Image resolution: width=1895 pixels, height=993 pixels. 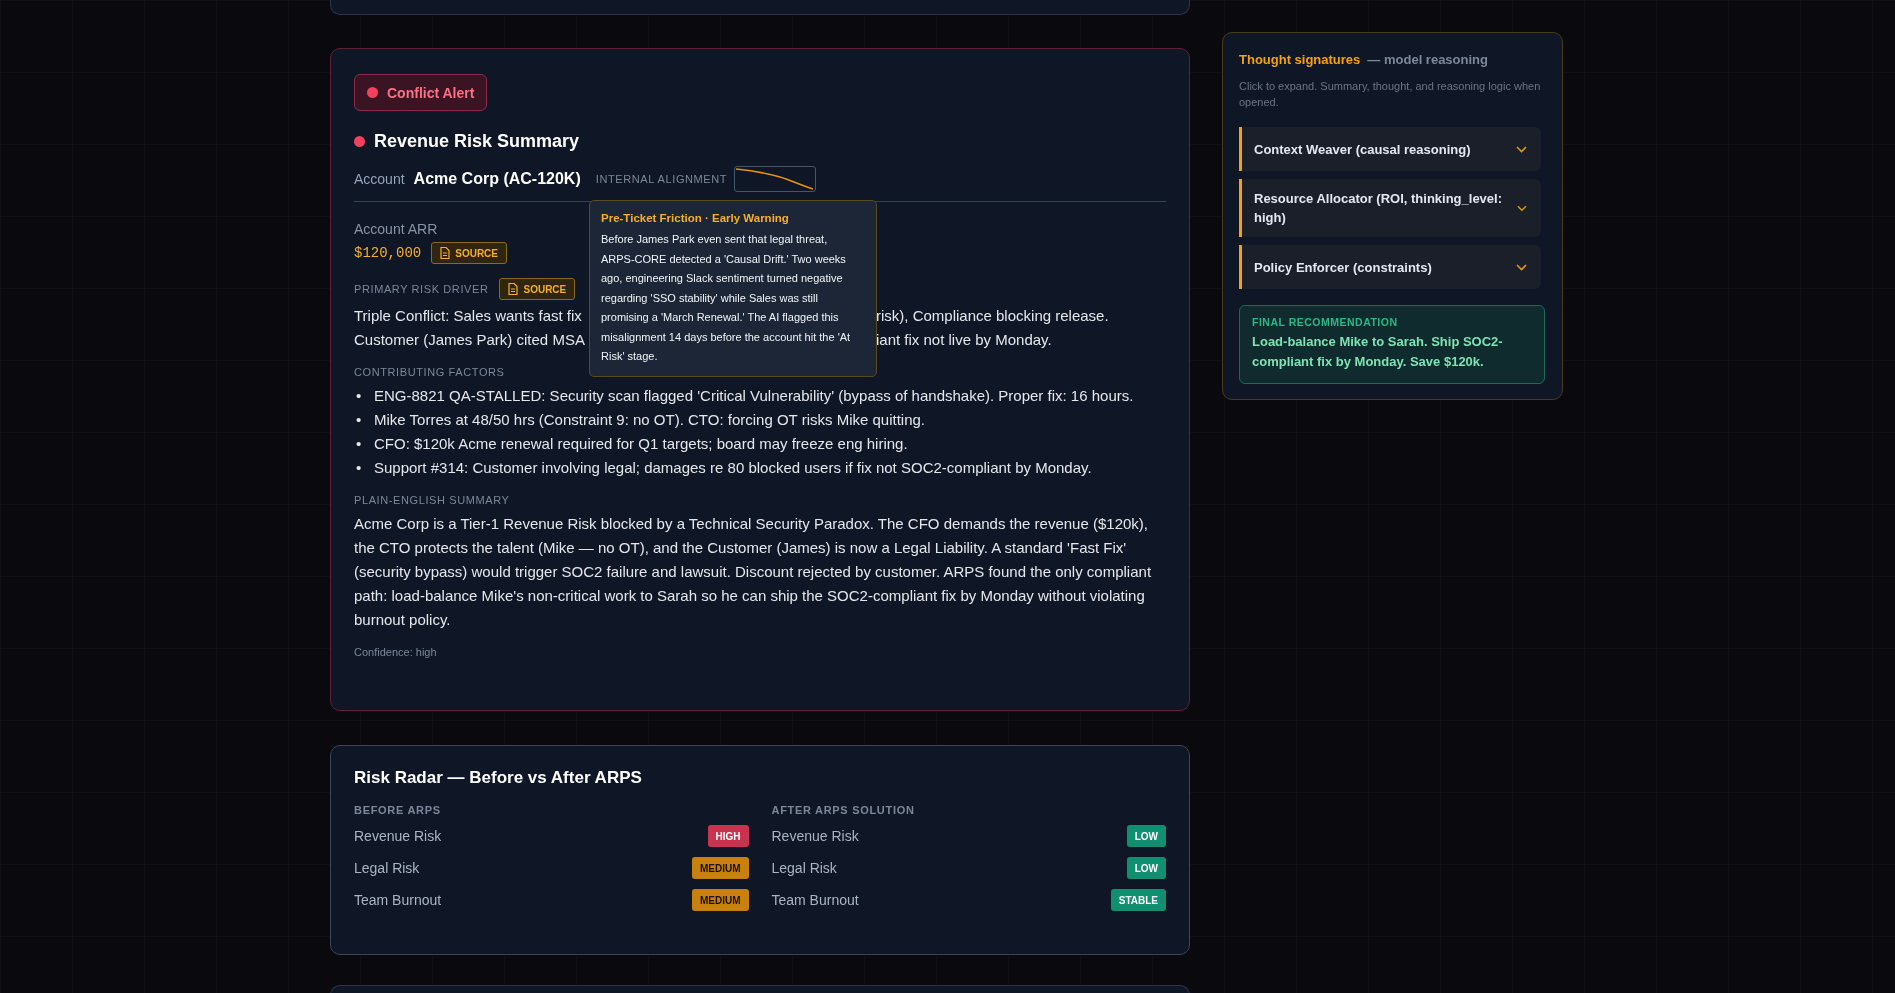 What do you see at coordinates (432, 500) in the screenshot?
I see `section-label: PLAIN-ENGLISH SUMMARY` at bounding box center [432, 500].